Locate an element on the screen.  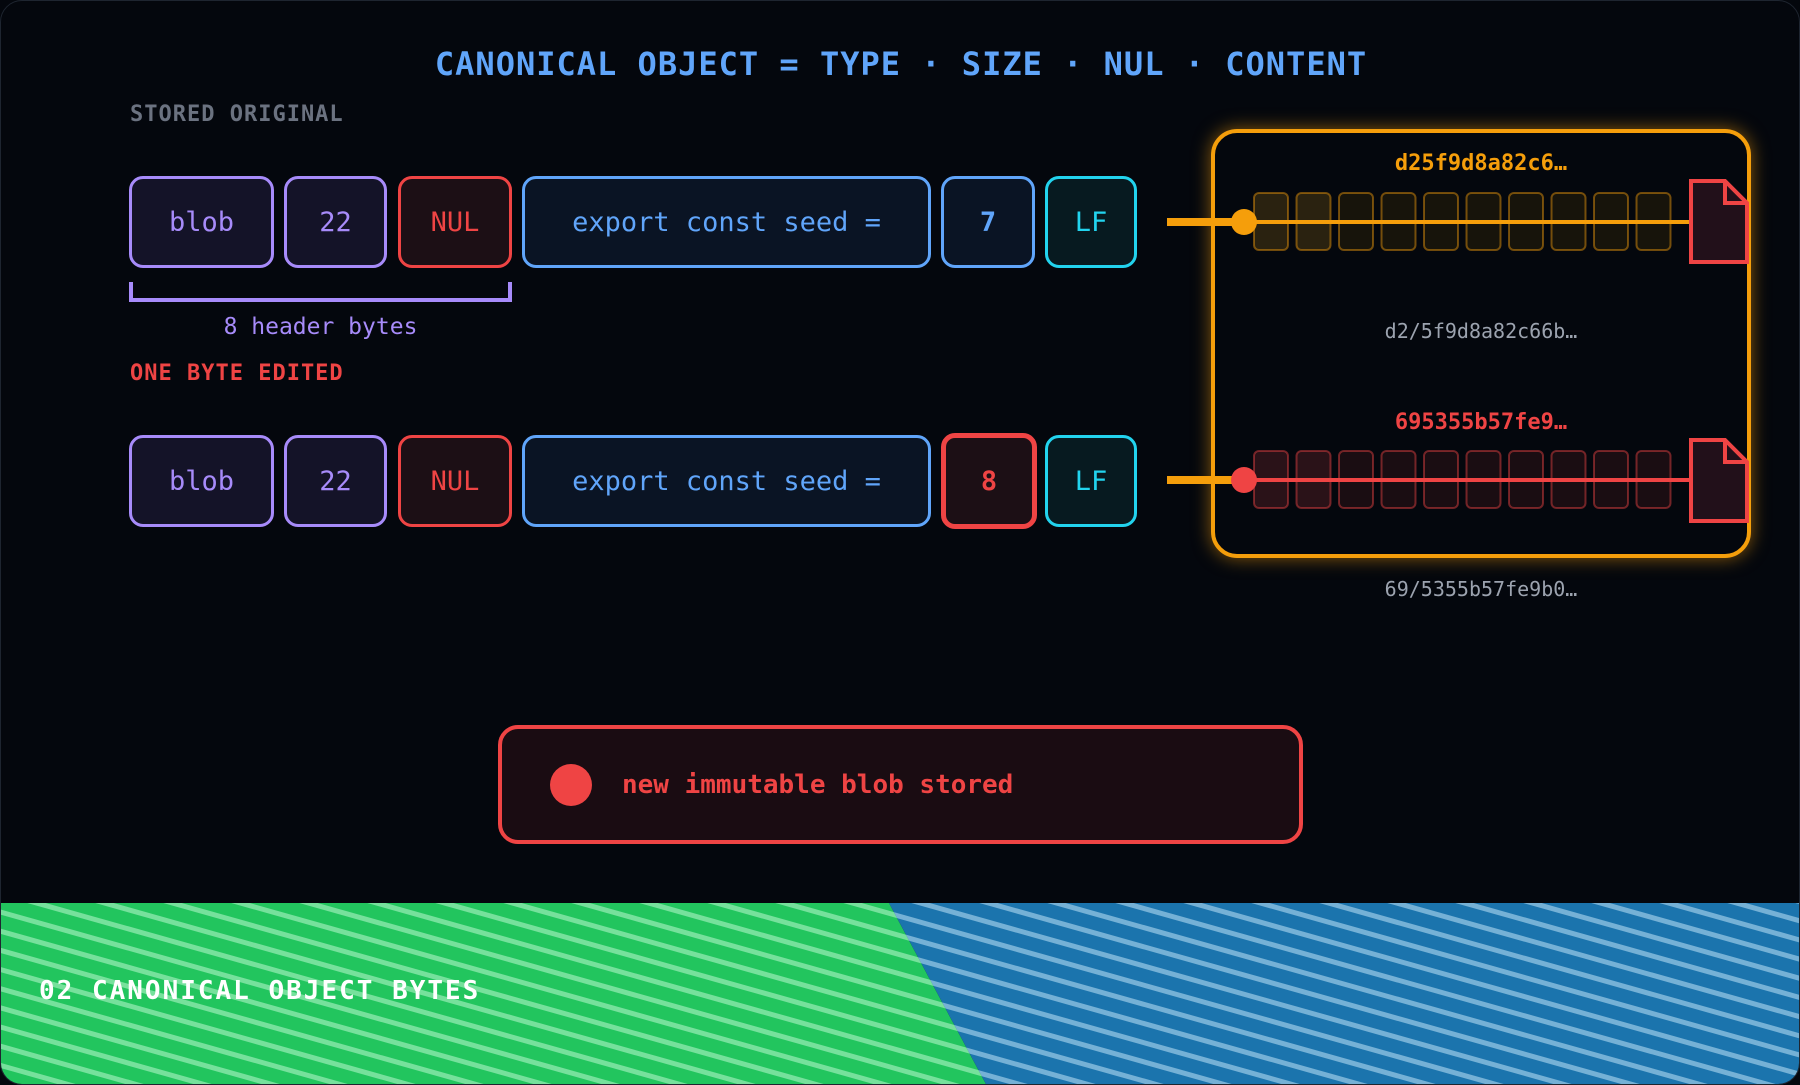
byte-strip-edited is located at coordinates (1469, 479).